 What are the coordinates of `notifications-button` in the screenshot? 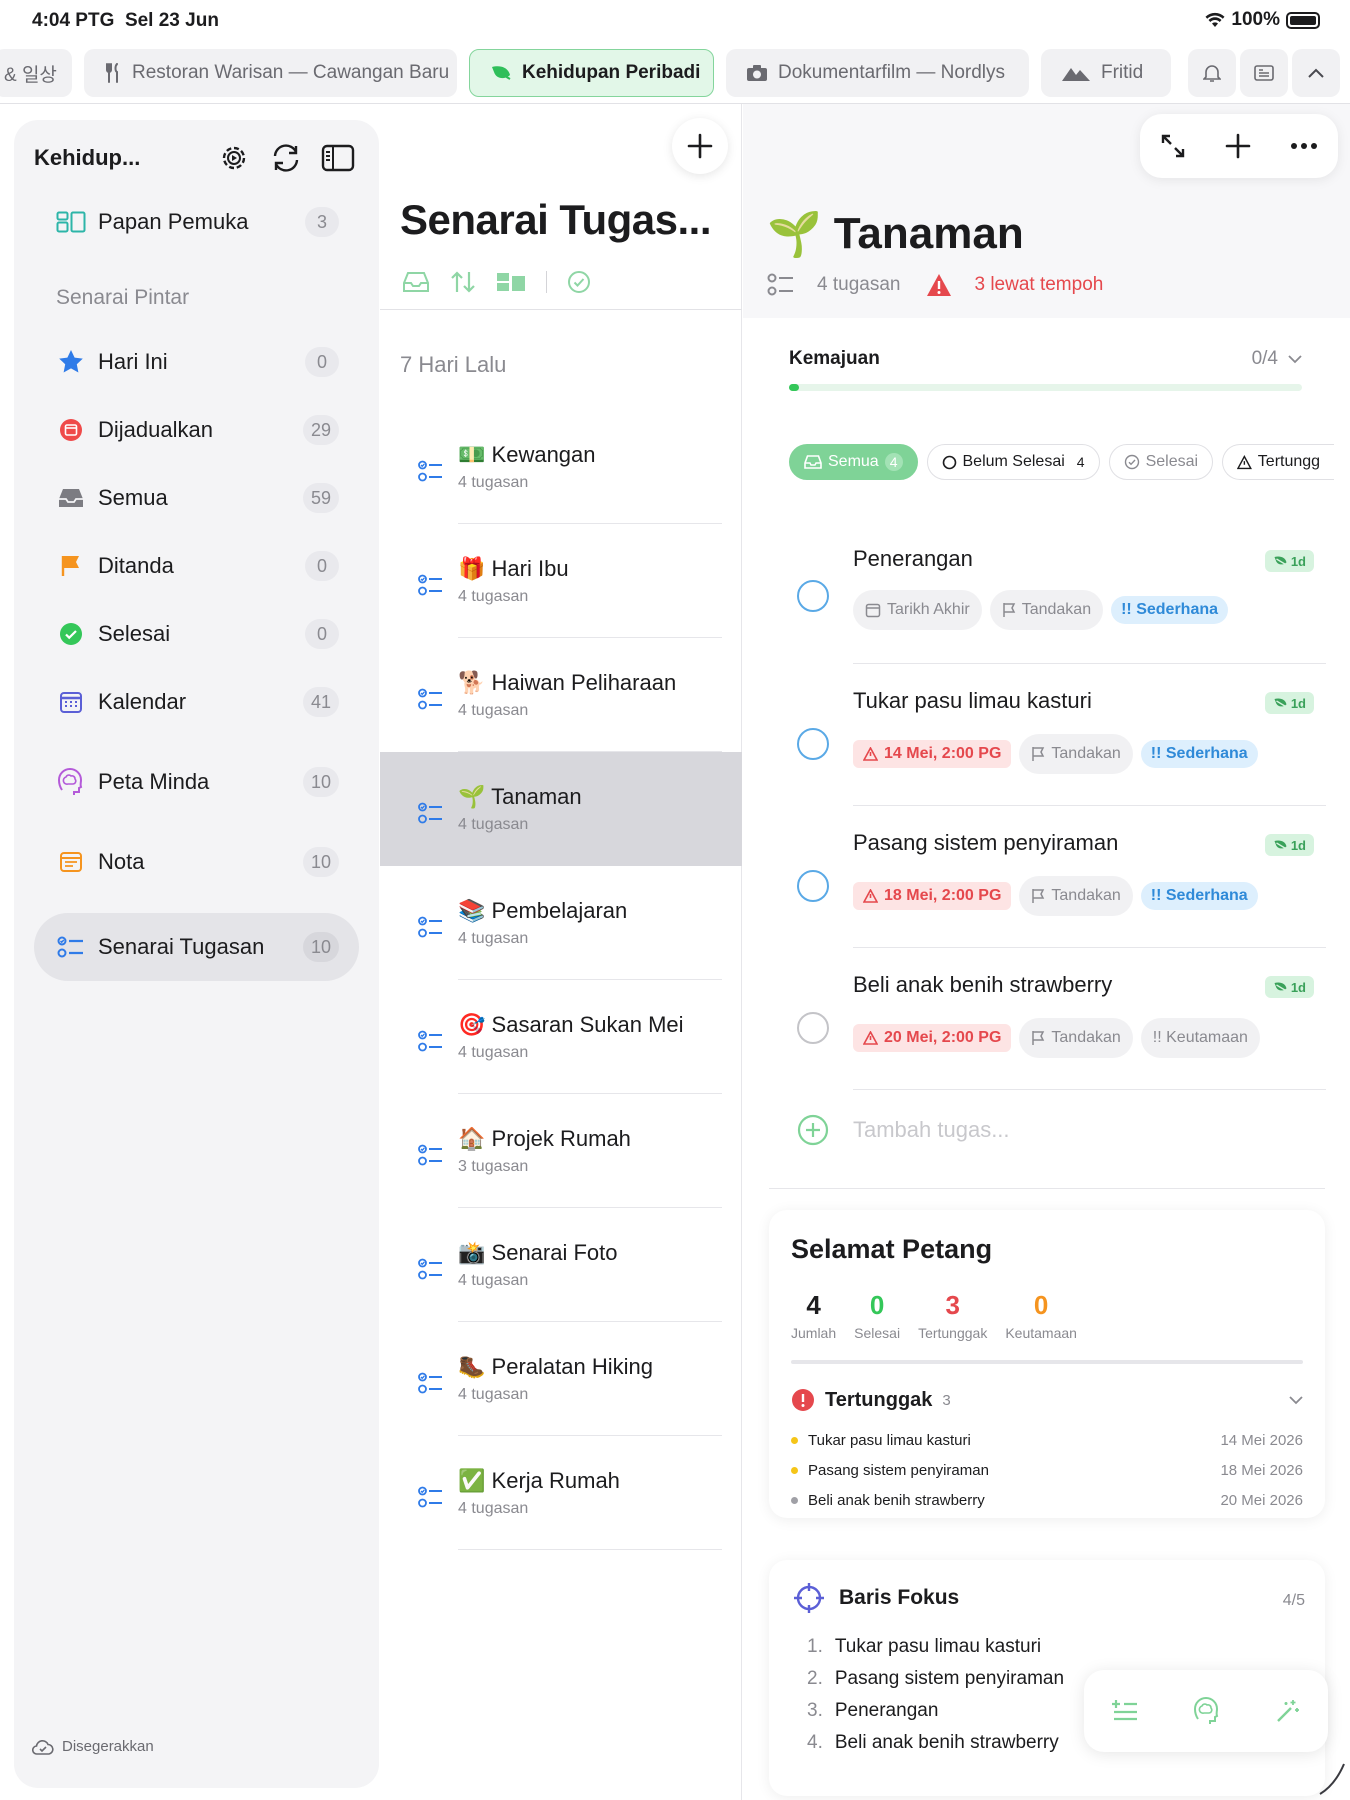 It's located at (1212, 73).